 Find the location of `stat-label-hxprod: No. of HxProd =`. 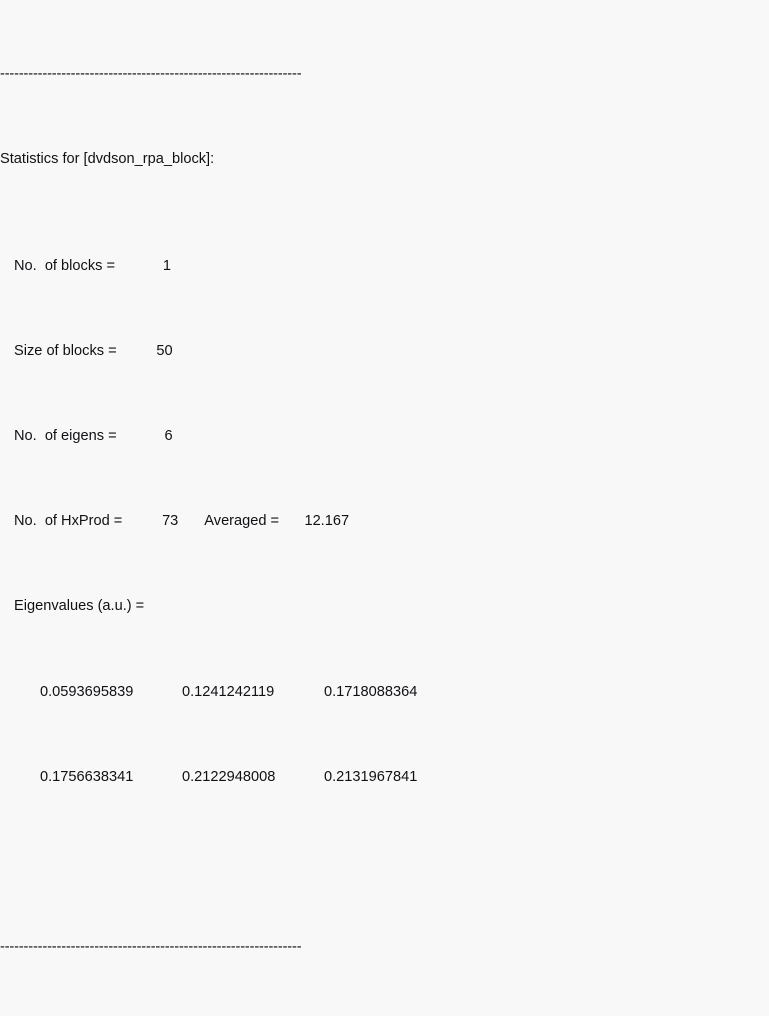

stat-label-hxprod: No. of HxProd = is located at coordinates (68, 521).